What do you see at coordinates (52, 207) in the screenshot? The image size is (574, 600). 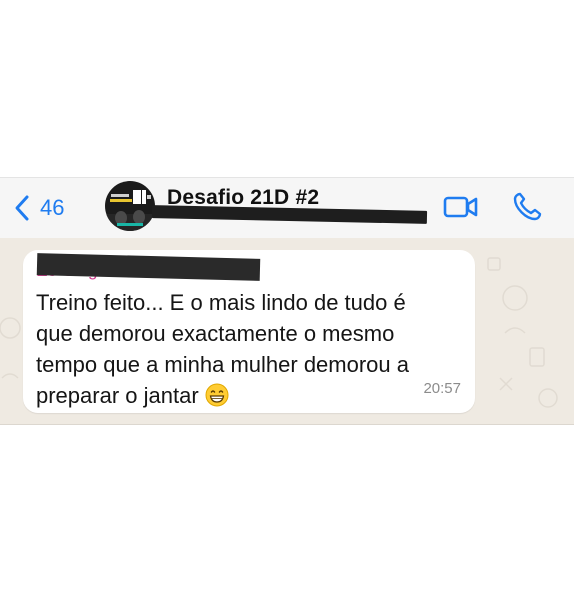 I see `unread-count: 46` at bounding box center [52, 207].